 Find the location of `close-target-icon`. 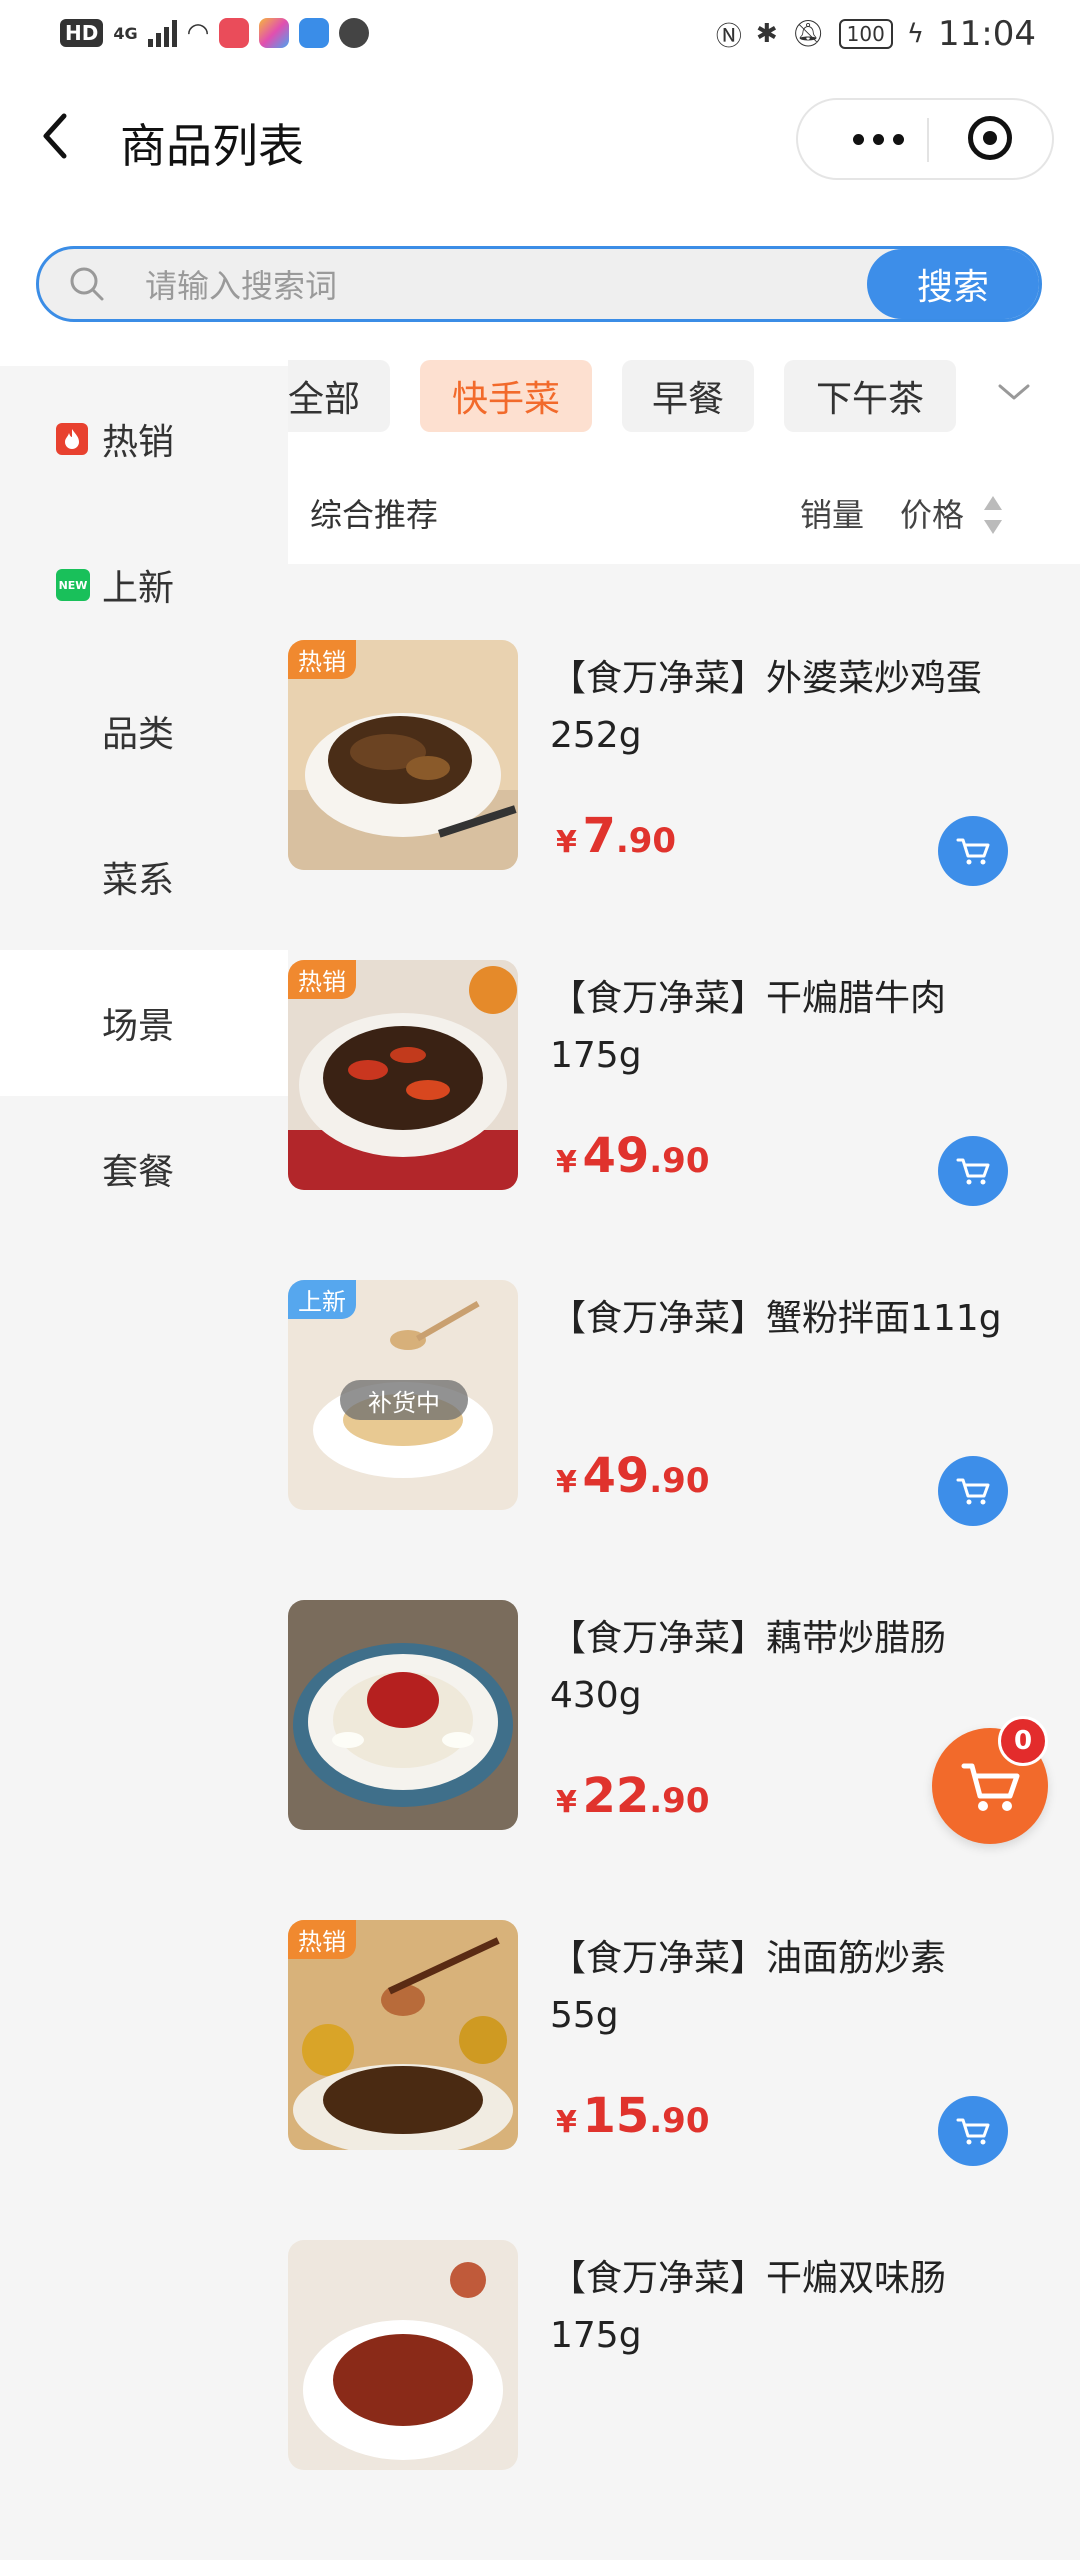

close-target-icon is located at coordinates (990, 138).